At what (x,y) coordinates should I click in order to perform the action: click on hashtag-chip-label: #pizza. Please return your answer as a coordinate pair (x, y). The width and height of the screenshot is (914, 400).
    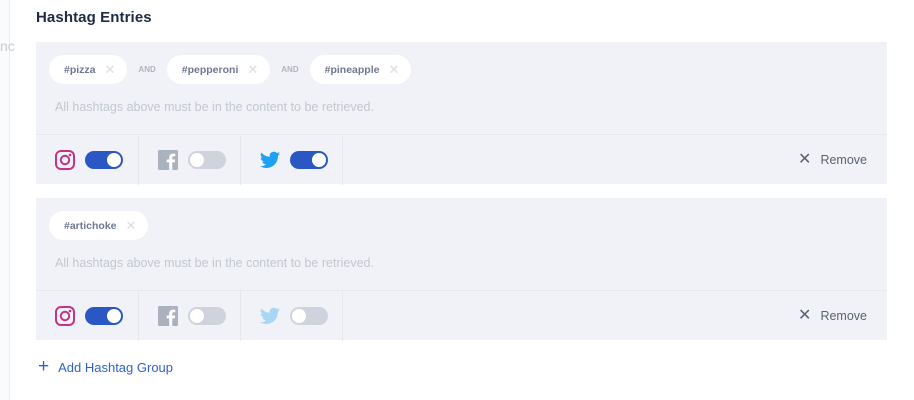
    Looking at the image, I should click on (80, 69).